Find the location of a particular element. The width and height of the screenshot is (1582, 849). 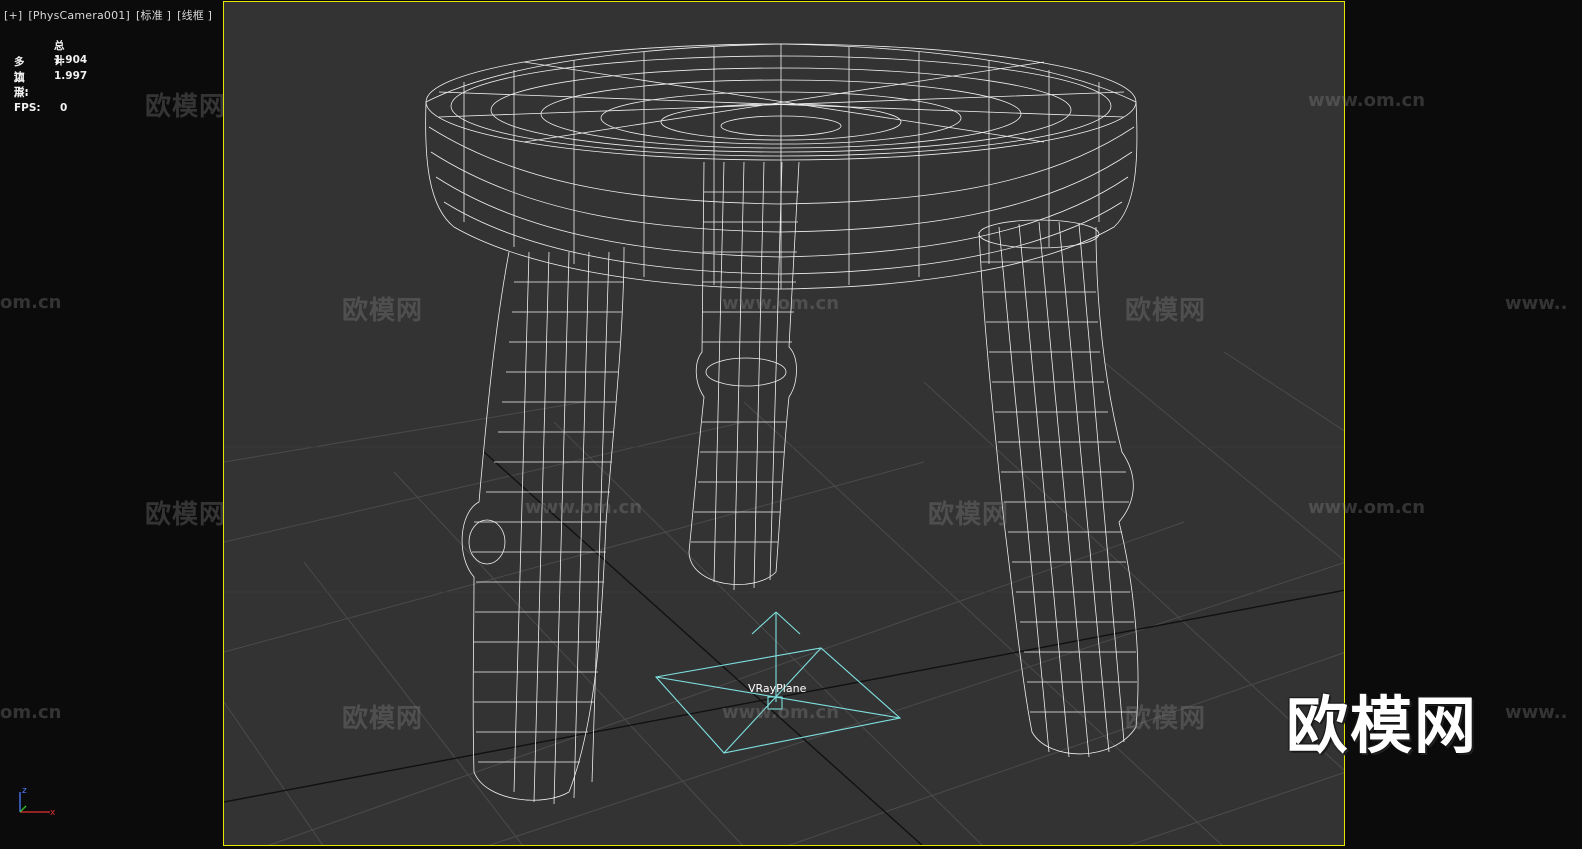

viewport-label: [+] [PhysCamera001] [标准 ] [线框 ] is located at coordinates (111, 15).